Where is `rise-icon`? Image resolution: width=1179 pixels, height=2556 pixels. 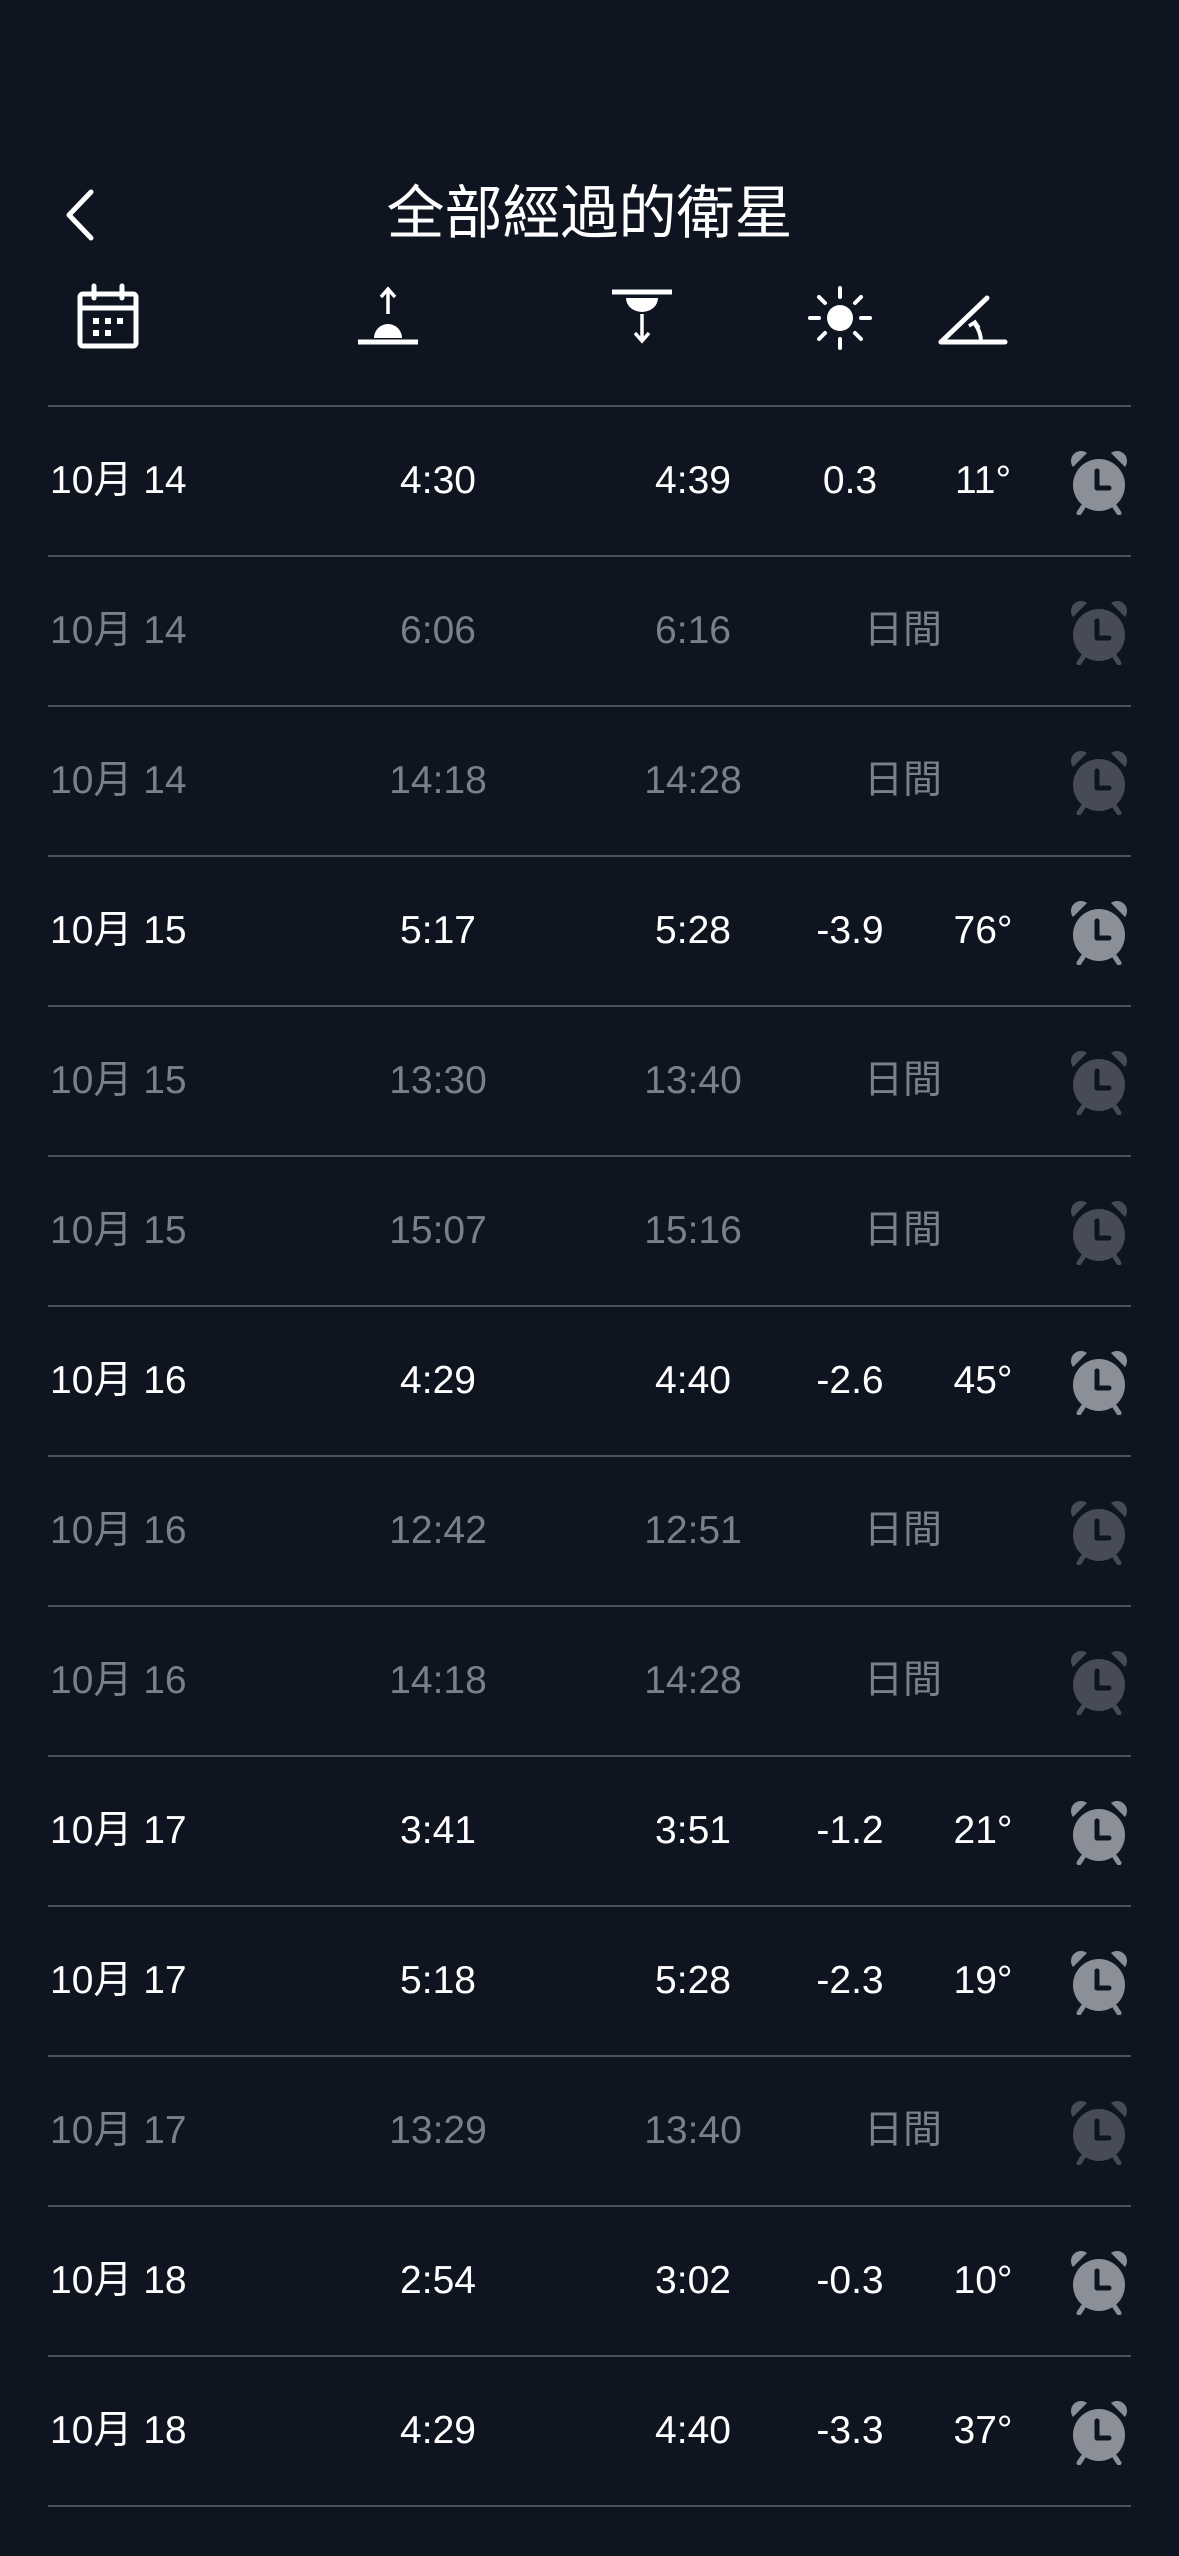 rise-icon is located at coordinates (388, 320).